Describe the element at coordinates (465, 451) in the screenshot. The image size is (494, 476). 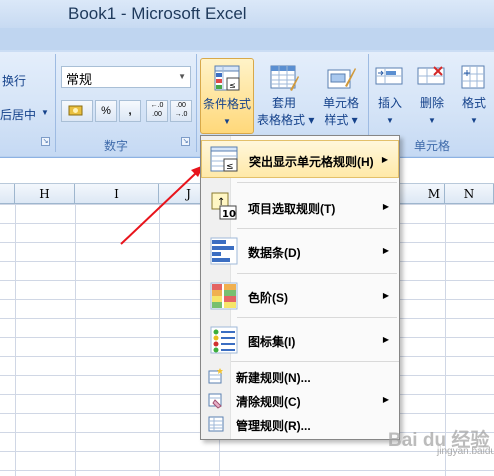
I see `watermark-url: jingyan.baidu.com` at that location.